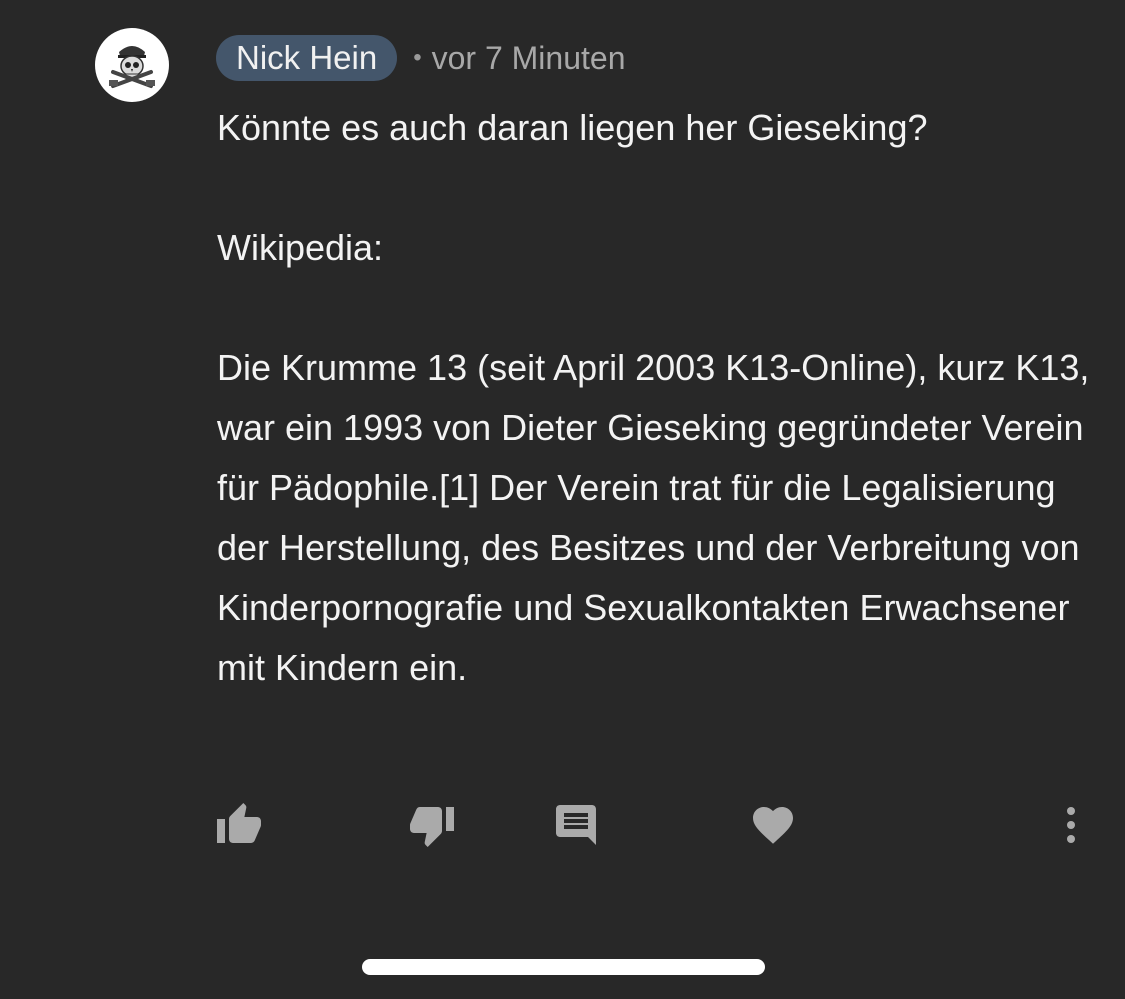  I want to click on reply-icon, so click(576, 825).